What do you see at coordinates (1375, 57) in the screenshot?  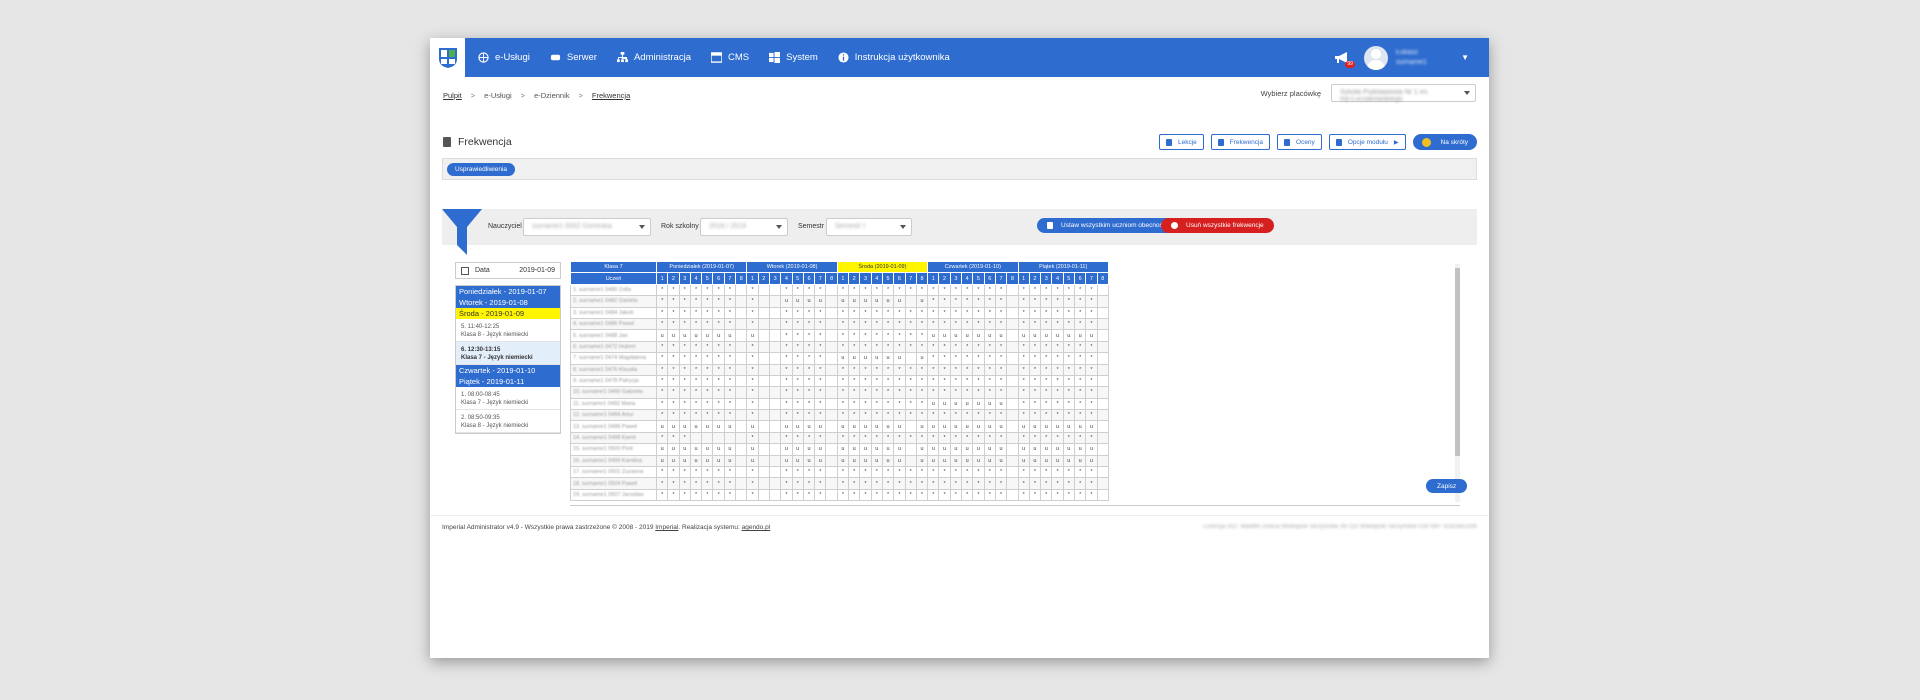 I see `avatar` at bounding box center [1375, 57].